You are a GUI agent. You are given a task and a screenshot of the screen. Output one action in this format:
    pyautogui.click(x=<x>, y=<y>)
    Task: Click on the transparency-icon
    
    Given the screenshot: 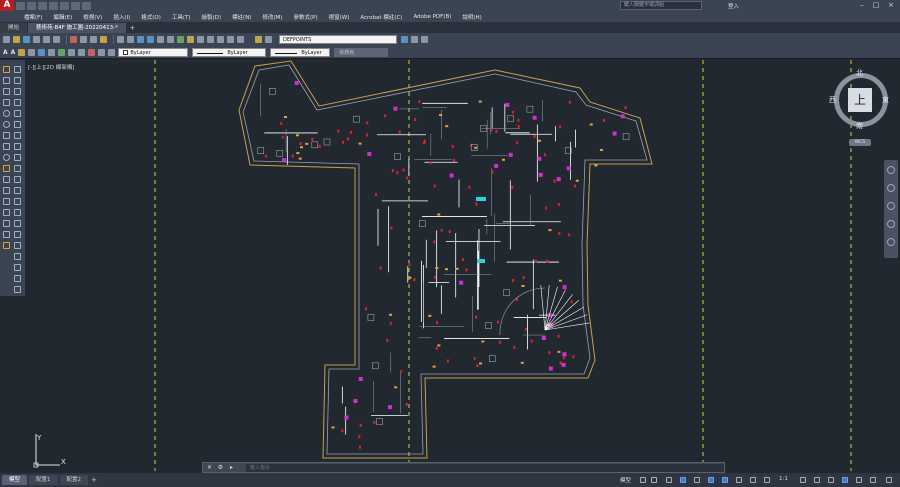 What is the action you would take?
    pyautogui.click(x=753, y=480)
    